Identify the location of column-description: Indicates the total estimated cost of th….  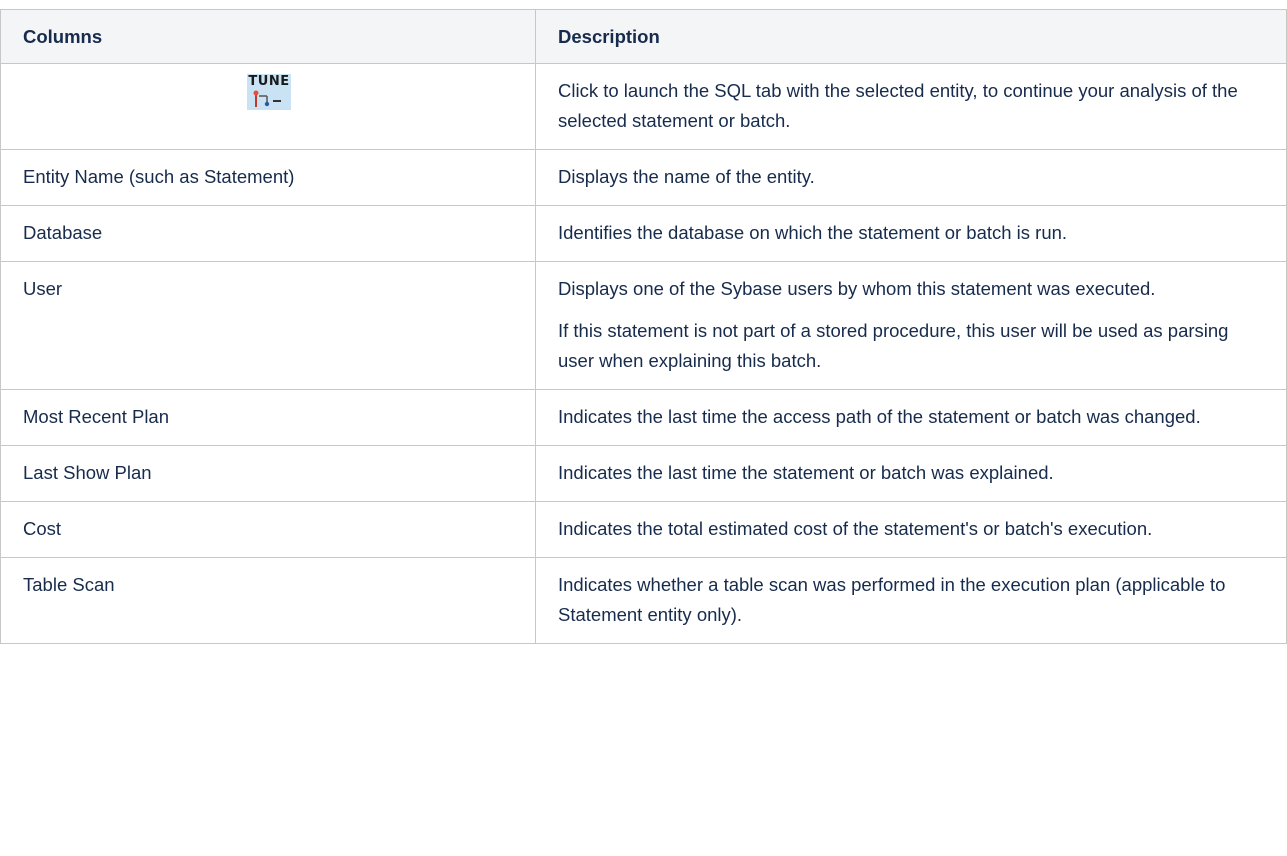
(911, 529).